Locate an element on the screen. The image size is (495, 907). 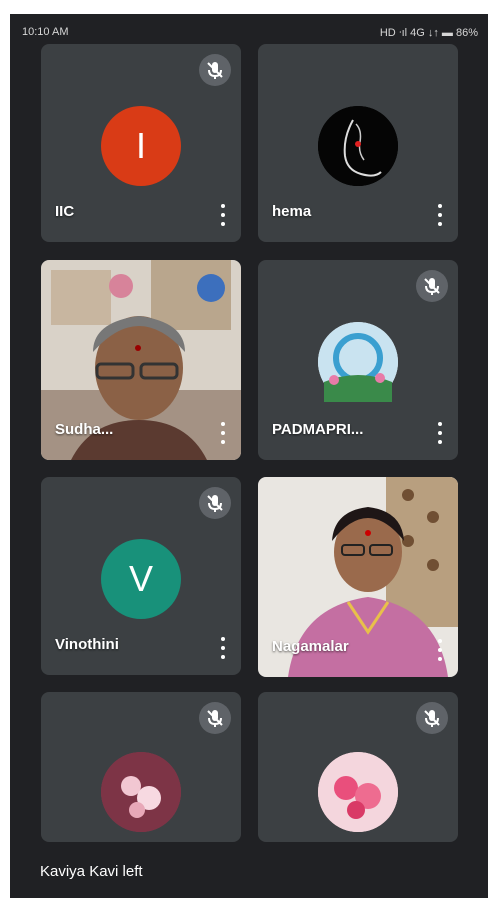
status-bar: 10:10 AM HD ᐧıl 4G ↓↑ ▬ 86% is located at coordinates (249, 31).